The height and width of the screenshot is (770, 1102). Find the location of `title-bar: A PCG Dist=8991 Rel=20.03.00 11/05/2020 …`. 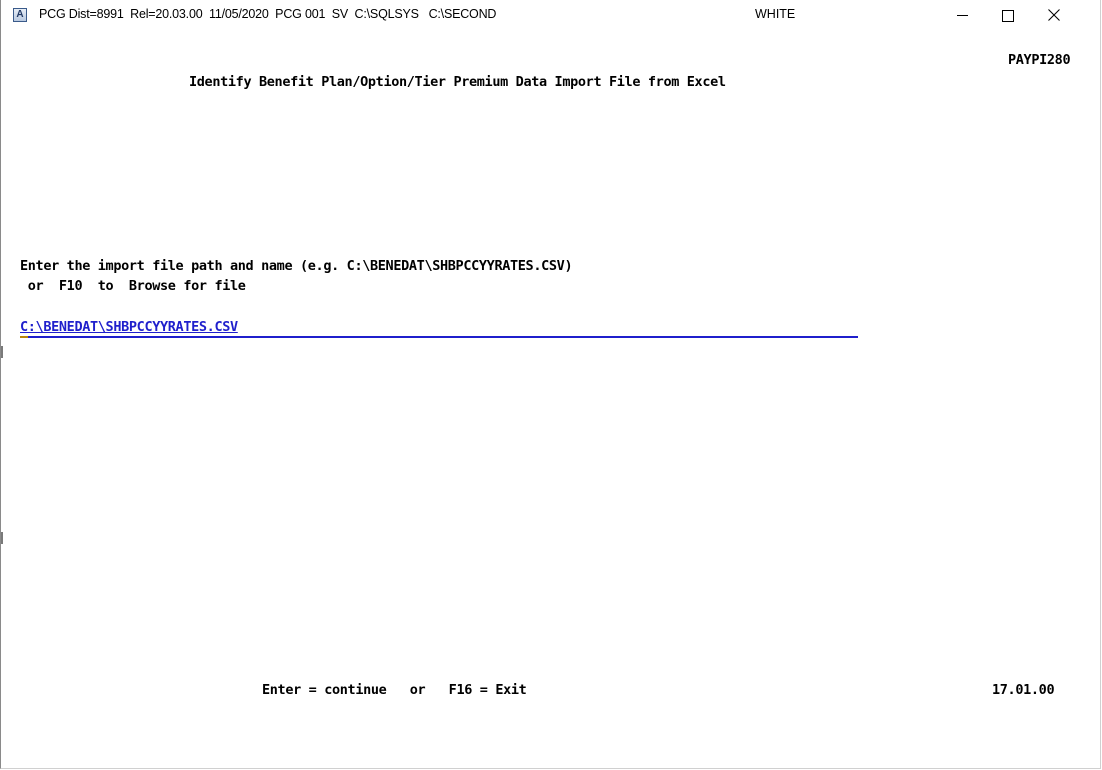

title-bar: A PCG Dist=8991 Rel=20.03.00 11/05/2020 … is located at coordinates (550, 15).